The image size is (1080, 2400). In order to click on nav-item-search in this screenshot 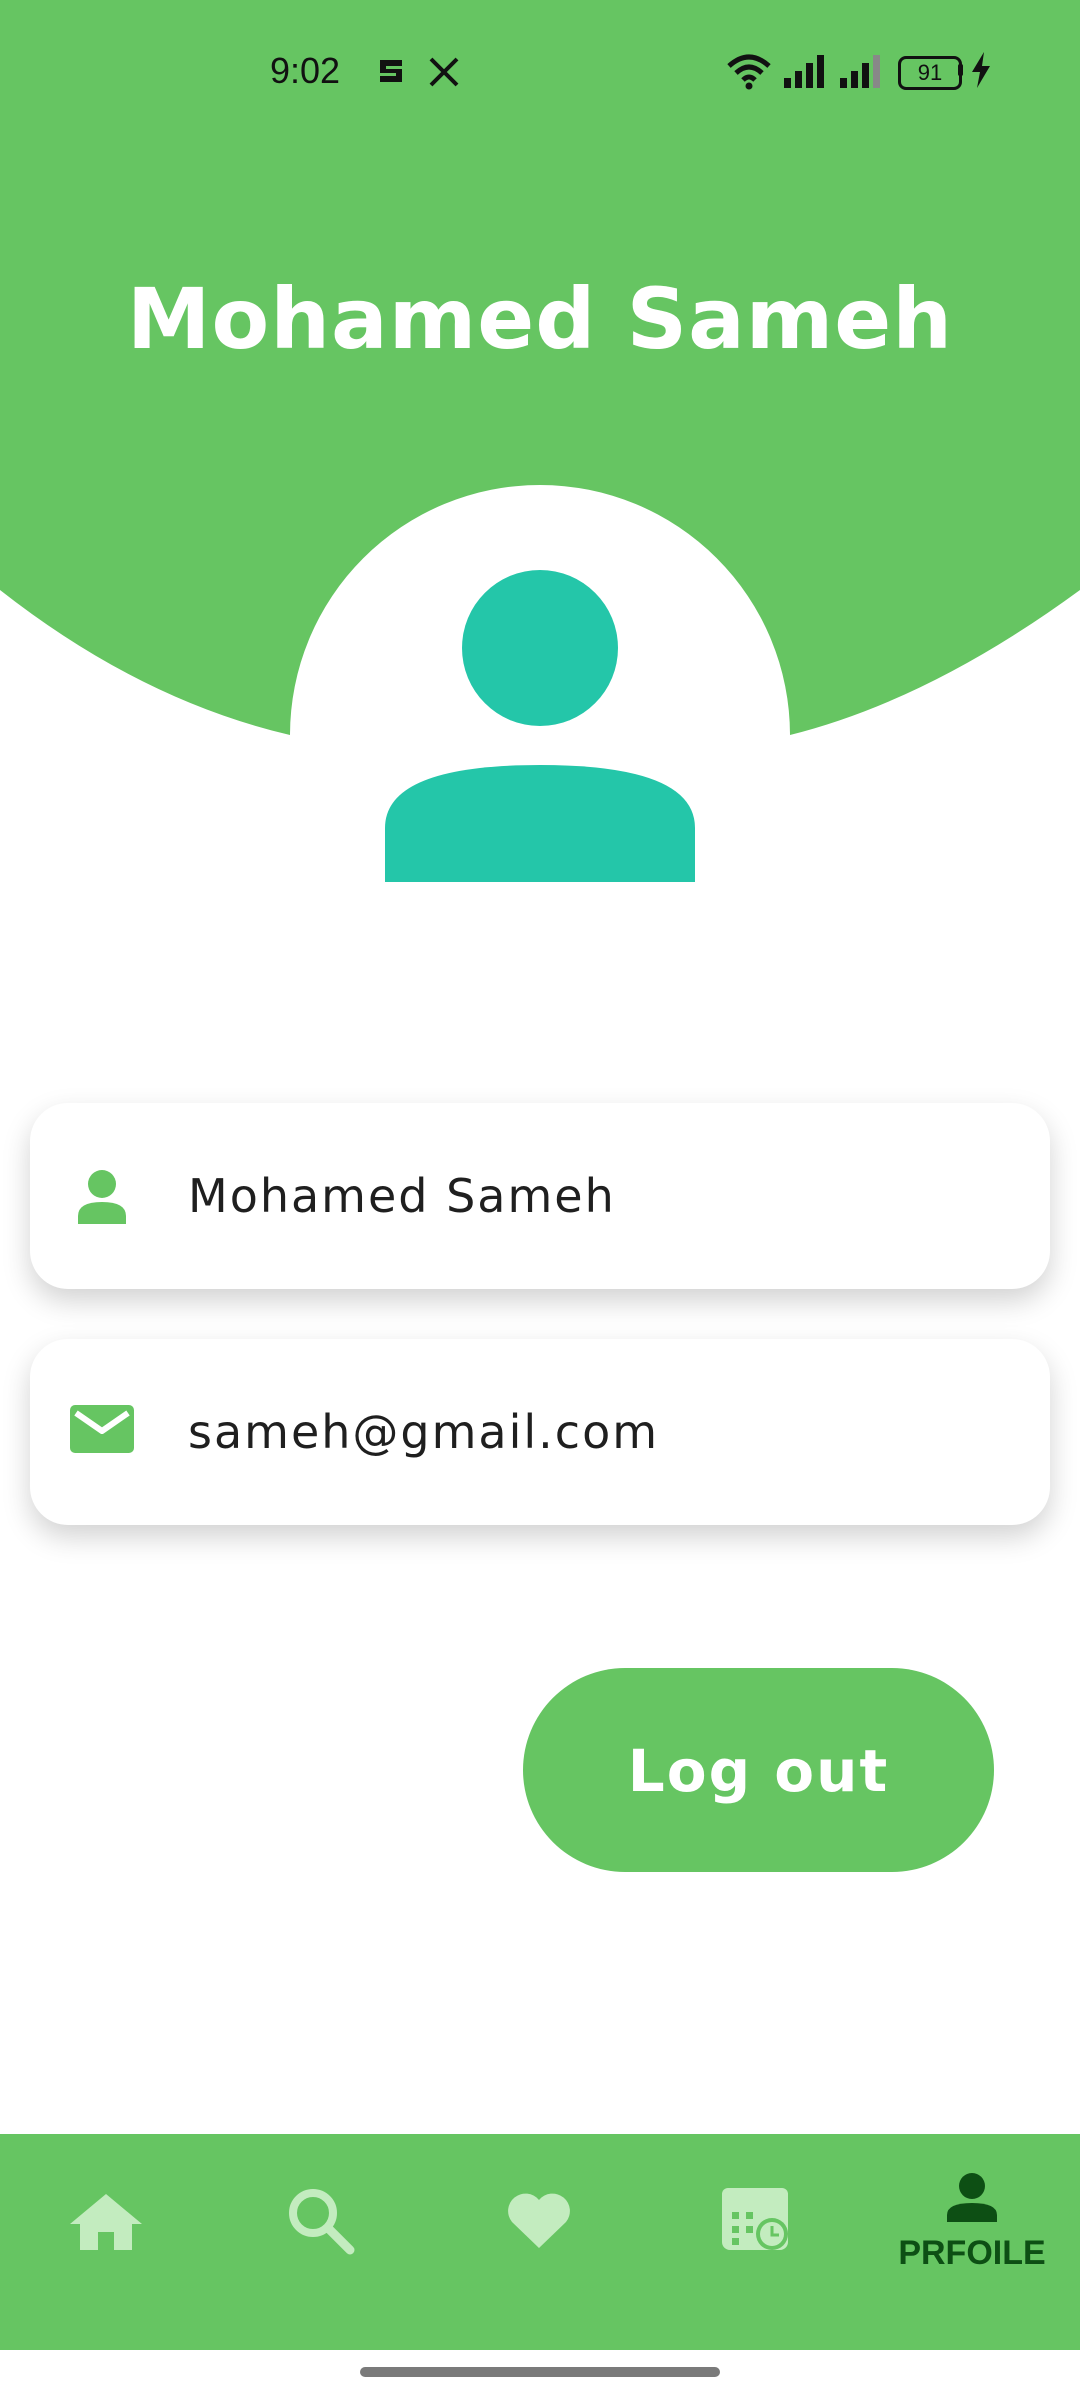, I will do `click(320, 2242)`.